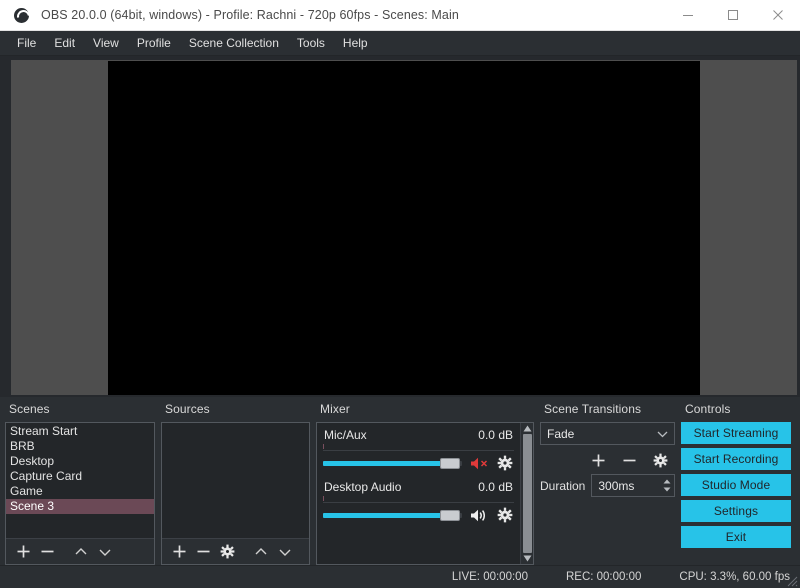 This screenshot has height=588, width=800. I want to click on transitions-dock: Scene Transitions Fade Duration 300ms, so click(607, 481).